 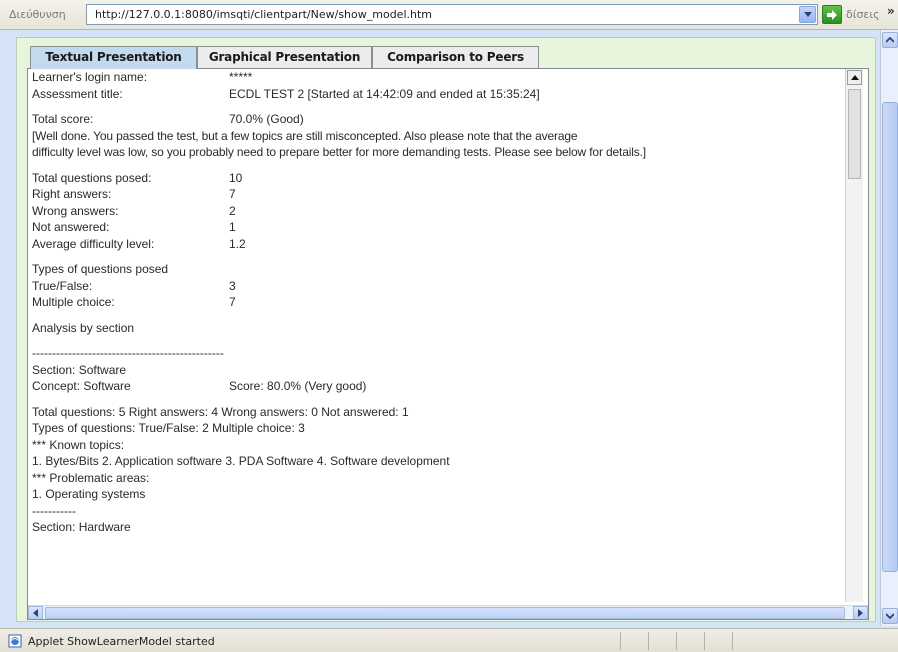 I want to click on tab-textual-presentation: Textual Presentation, so click(x=113, y=57).